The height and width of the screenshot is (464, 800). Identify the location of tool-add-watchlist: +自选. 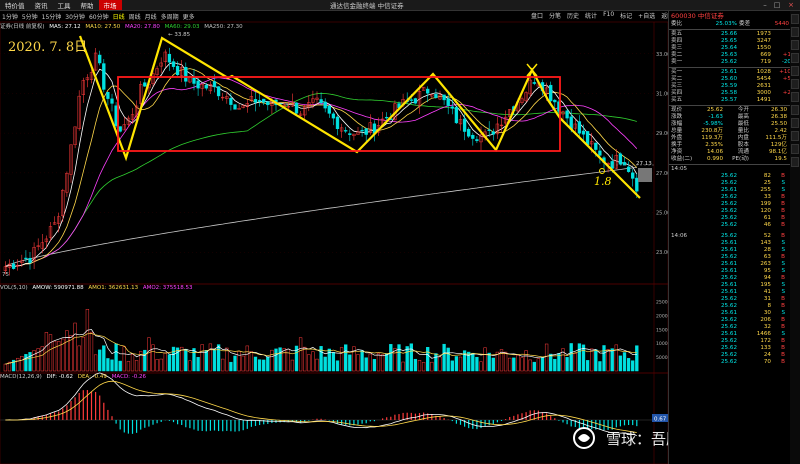
(646, 16).